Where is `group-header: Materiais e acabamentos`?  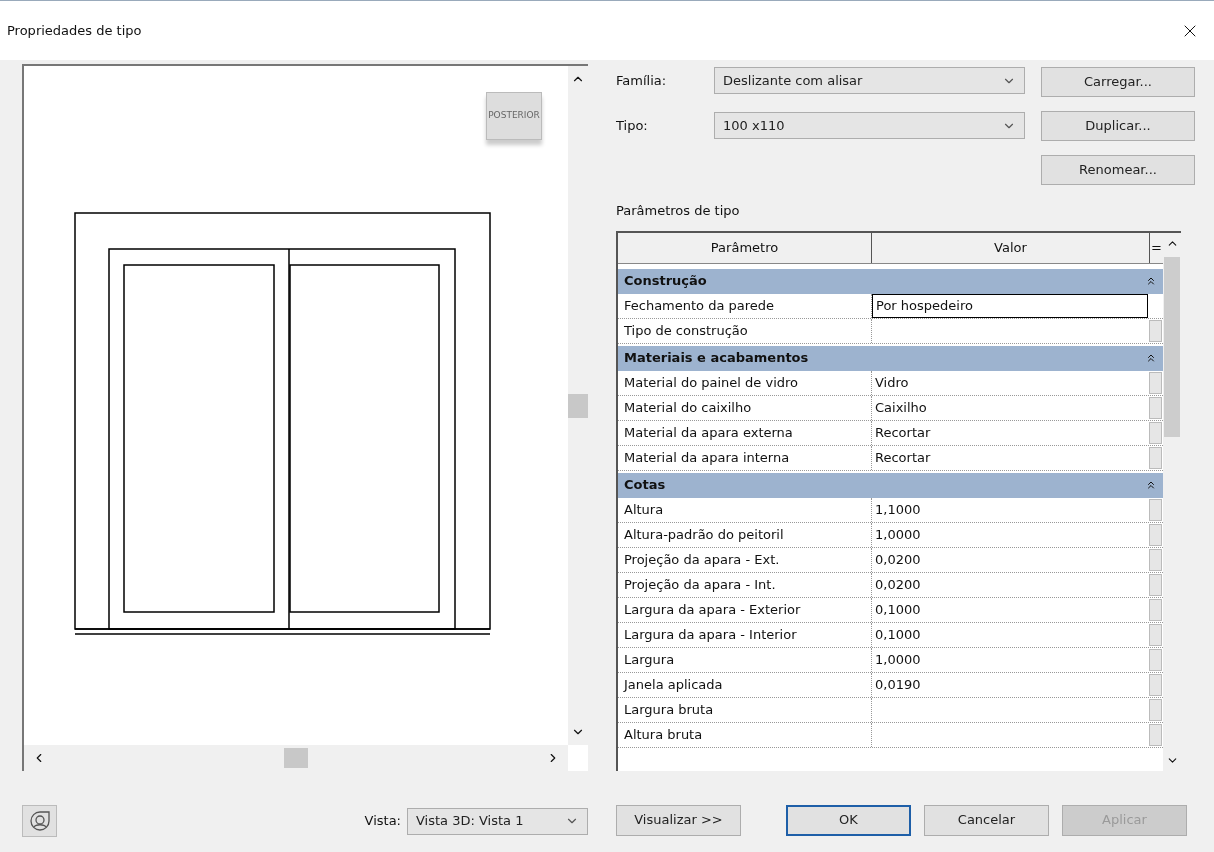 group-header: Materiais e acabamentos is located at coordinates (890, 358).